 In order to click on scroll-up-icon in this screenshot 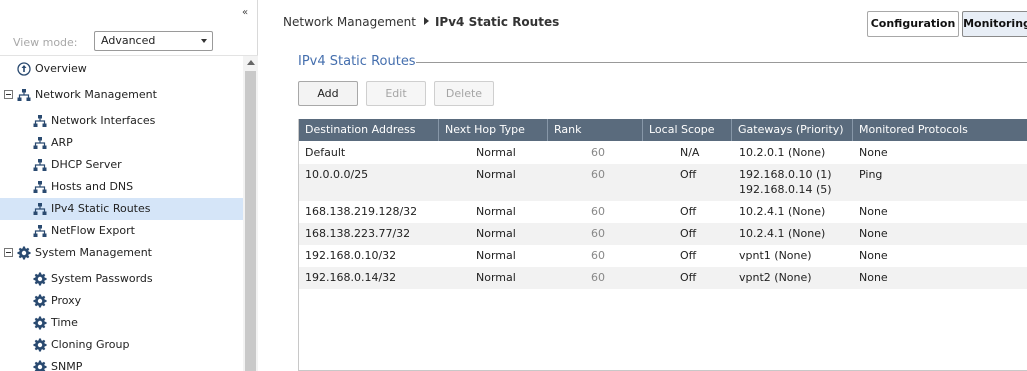, I will do `click(251, 62)`.